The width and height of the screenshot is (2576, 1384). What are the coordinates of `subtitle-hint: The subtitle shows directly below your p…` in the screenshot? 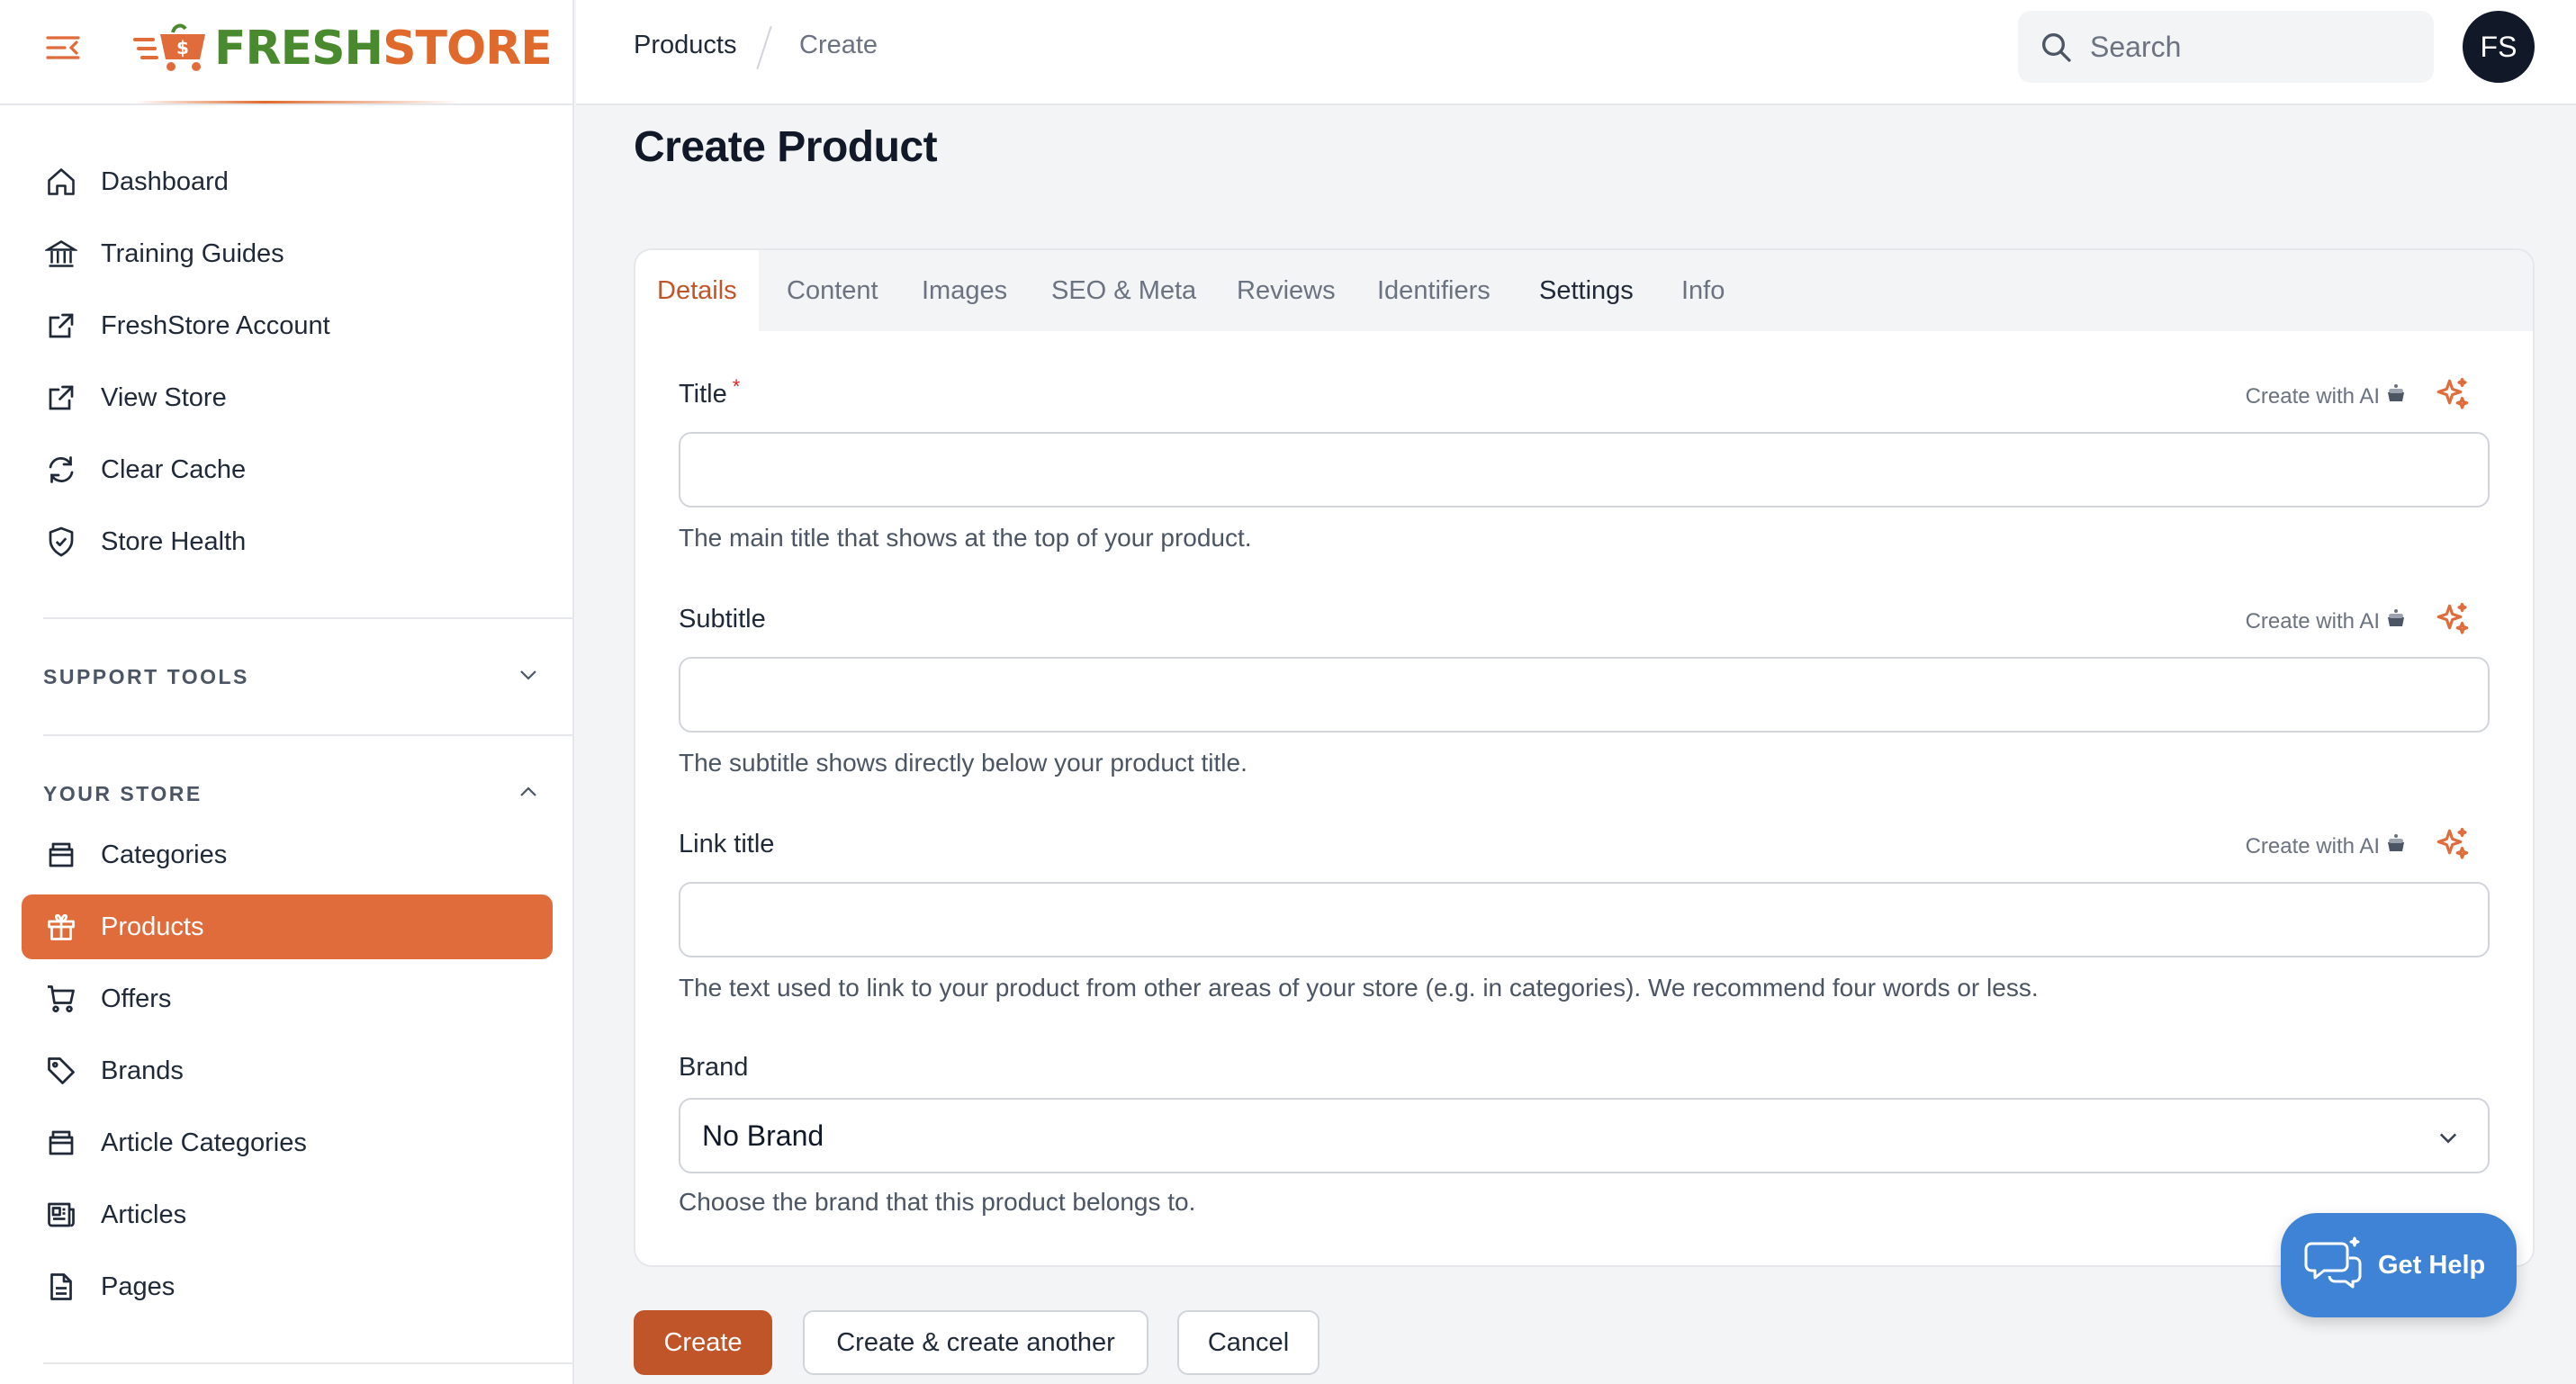 It's located at (963, 763).